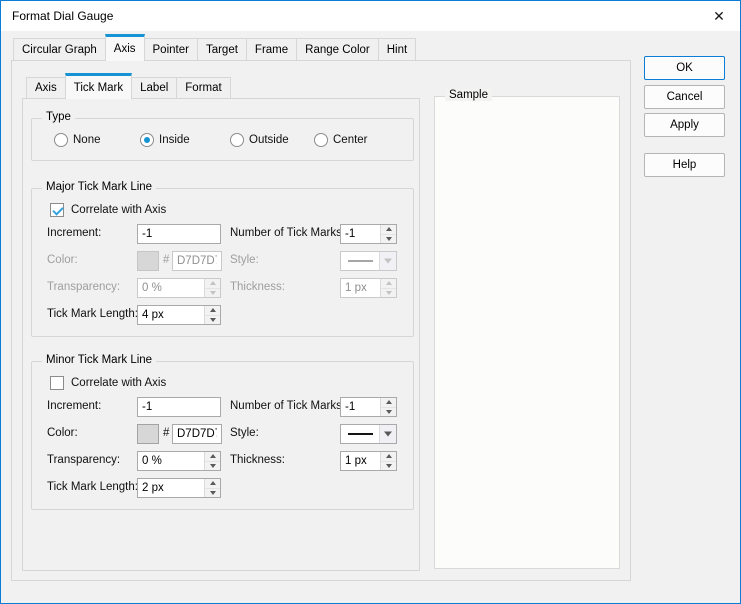 The width and height of the screenshot is (741, 604). What do you see at coordinates (360, 461) in the screenshot?
I see `minor-thickness-input` at bounding box center [360, 461].